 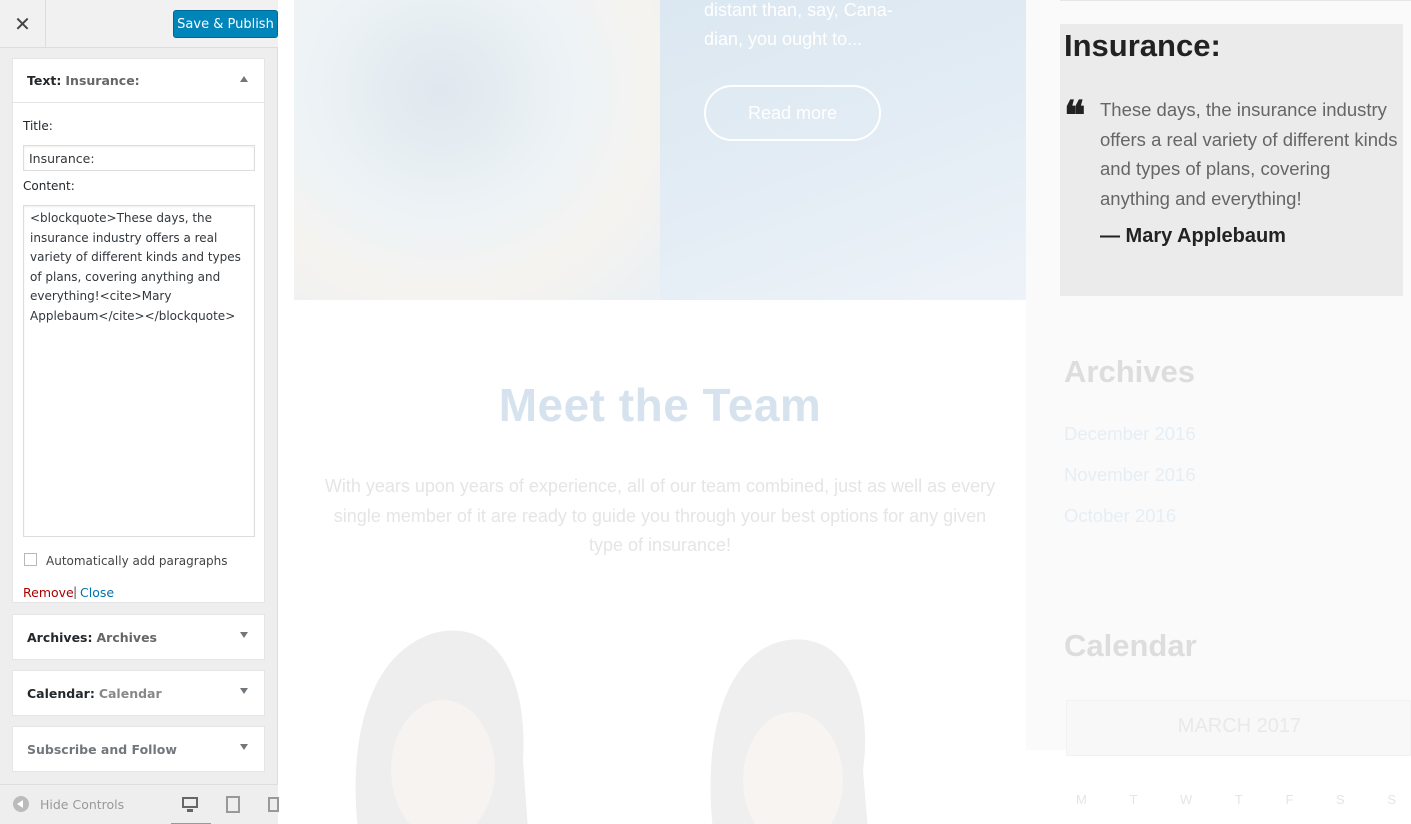 What do you see at coordinates (48, 592) in the screenshot?
I see `remove-link: Remove` at bounding box center [48, 592].